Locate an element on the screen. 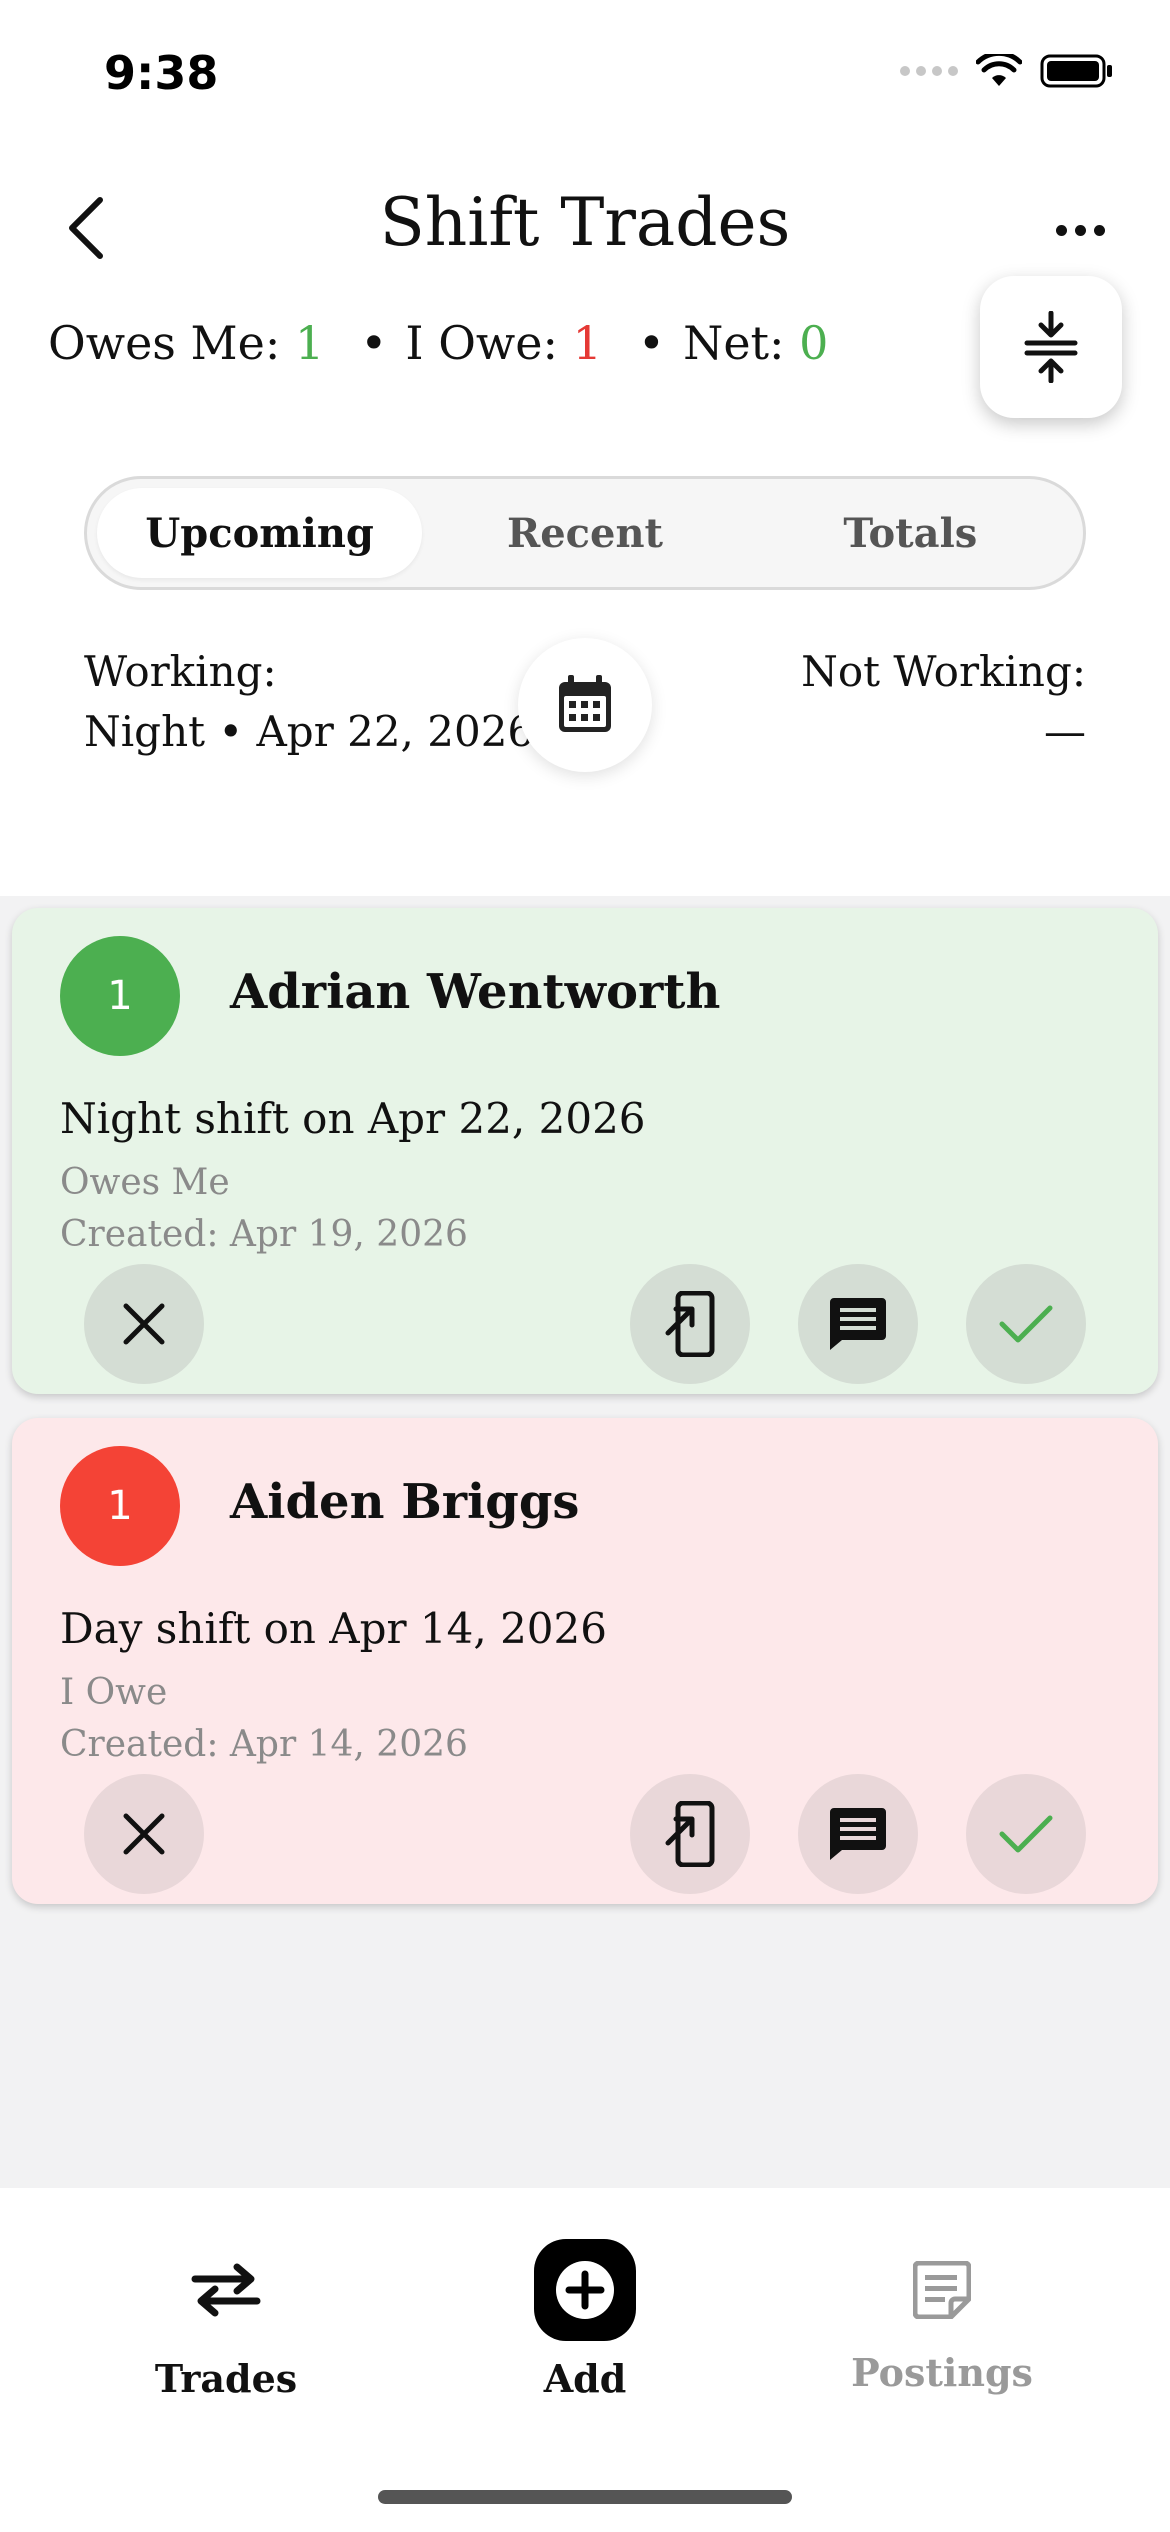  working-label: Working: is located at coordinates (180, 671).